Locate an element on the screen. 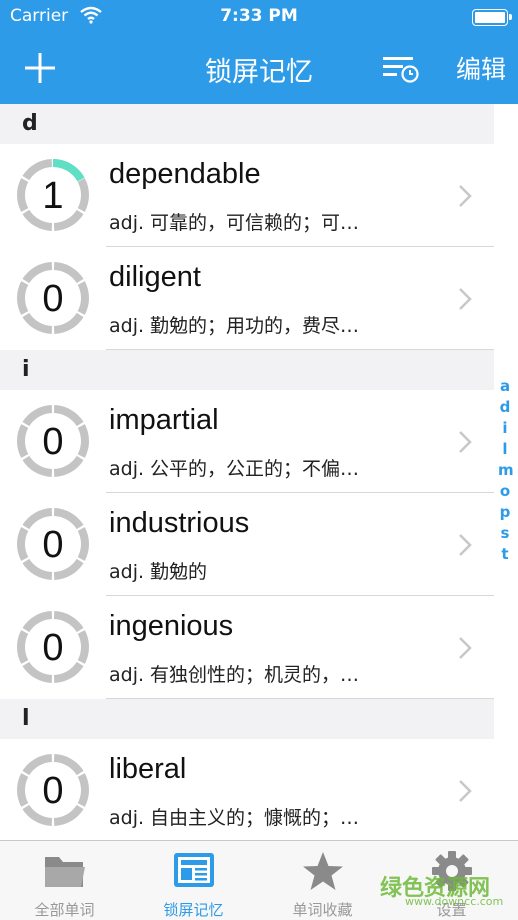 The image size is (518, 920). tab-label: 单词收藏 is located at coordinates (322, 910).